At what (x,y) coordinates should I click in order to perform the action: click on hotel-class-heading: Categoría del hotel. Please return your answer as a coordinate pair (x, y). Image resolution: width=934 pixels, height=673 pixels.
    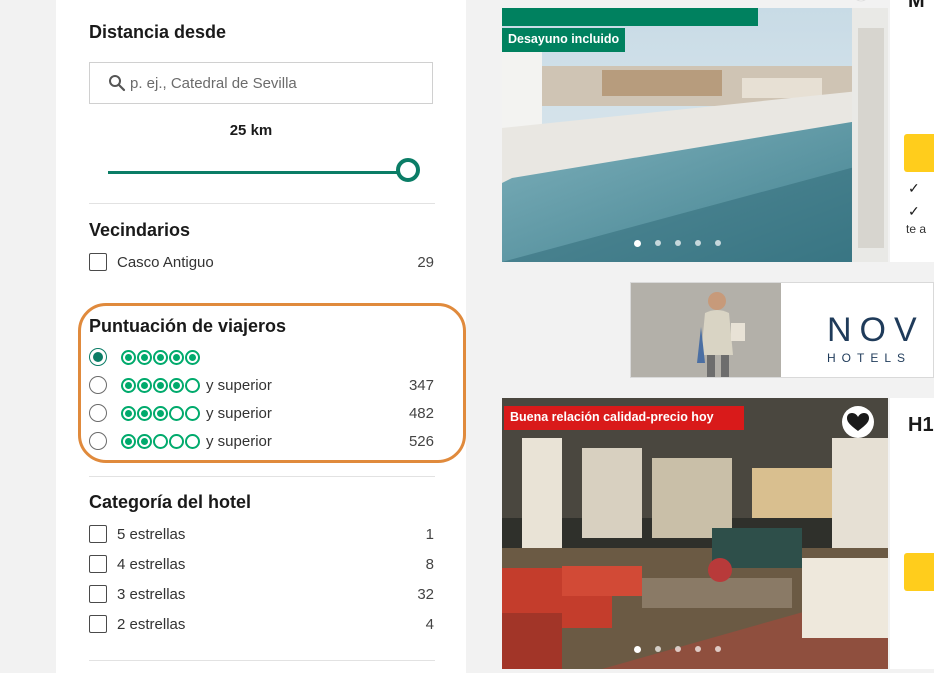
    Looking at the image, I should click on (170, 502).